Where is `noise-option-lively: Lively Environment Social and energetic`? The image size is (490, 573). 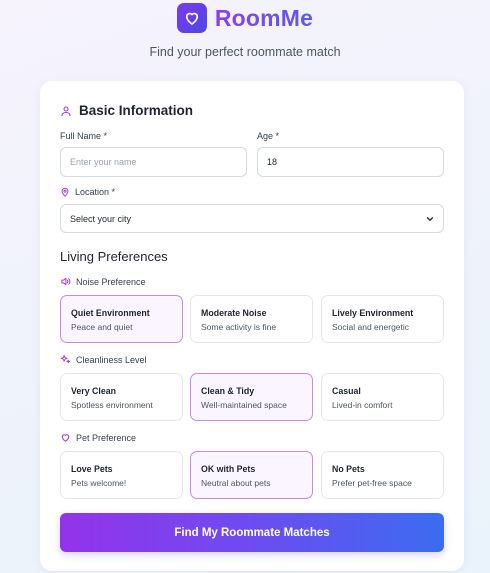 noise-option-lively: Lively Environment Social and energetic is located at coordinates (382, 319).